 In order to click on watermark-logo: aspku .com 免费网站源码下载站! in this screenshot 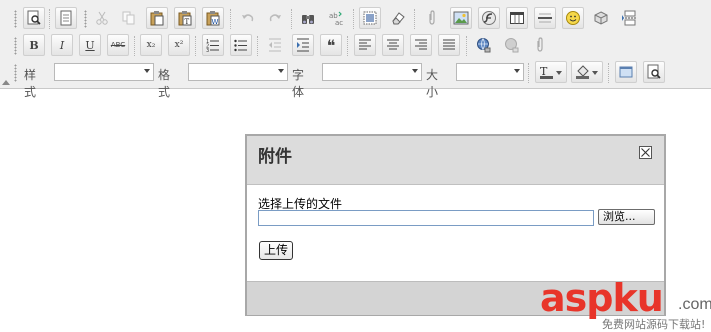, I will do `click(625, 305)`.